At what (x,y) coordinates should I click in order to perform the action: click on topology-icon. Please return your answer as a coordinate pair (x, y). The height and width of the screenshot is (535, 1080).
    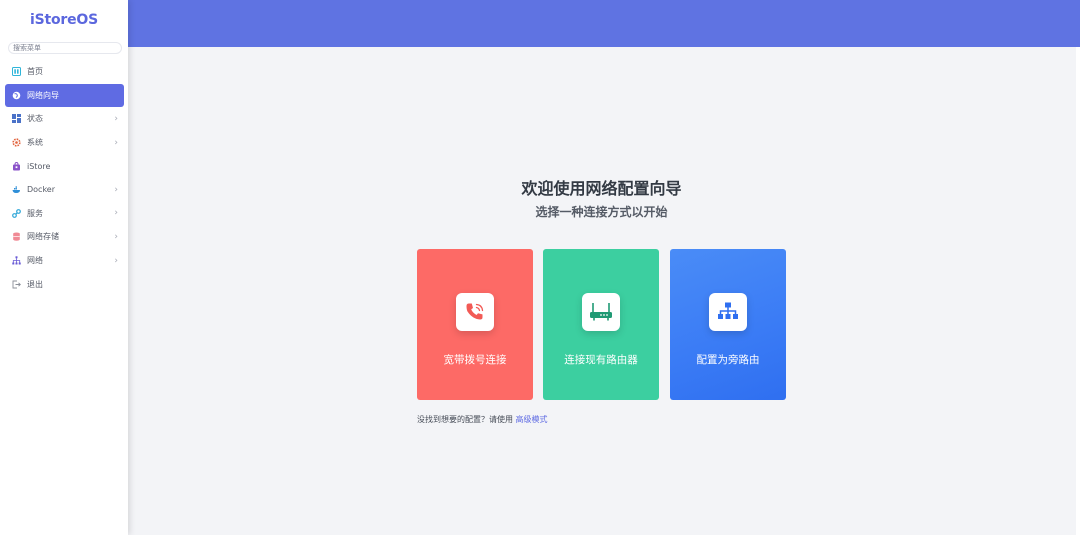
    Looking at the image, I should click on (728, 312).